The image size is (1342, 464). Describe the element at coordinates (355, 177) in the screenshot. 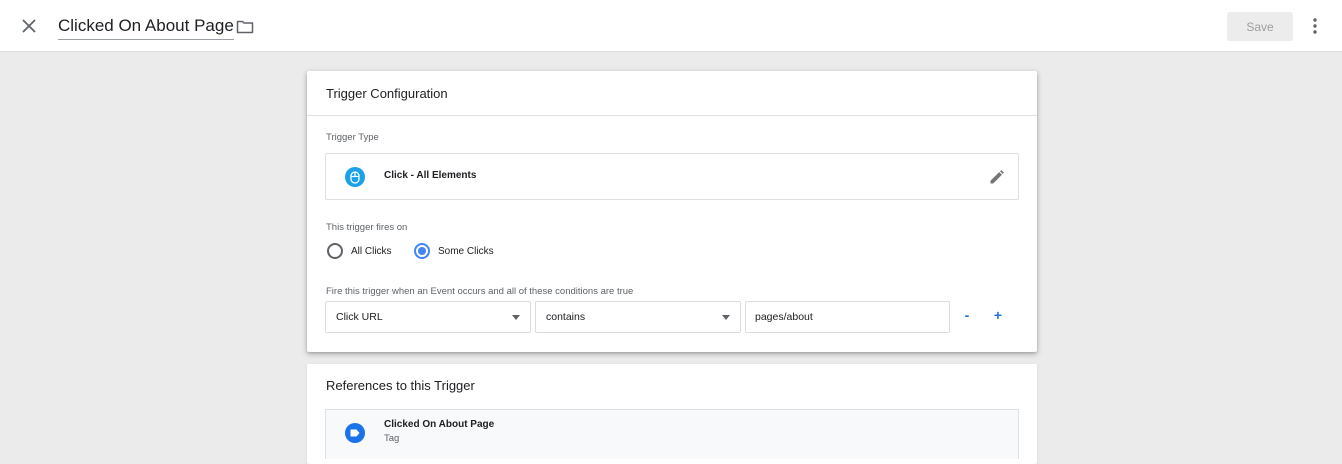

I see `mouse-icon` at that location.